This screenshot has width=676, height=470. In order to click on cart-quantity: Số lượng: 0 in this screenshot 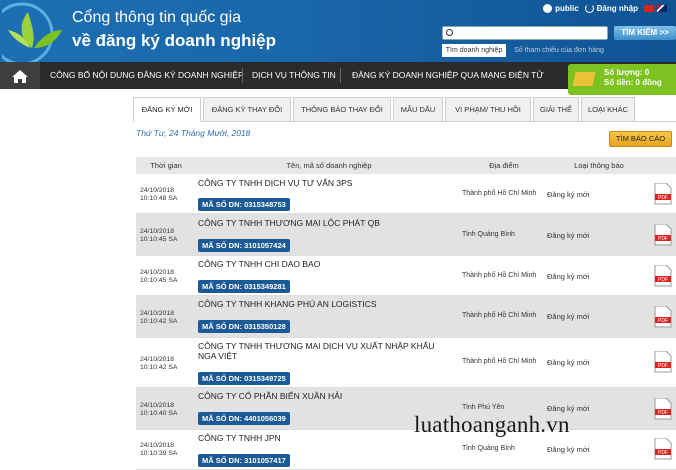, I will do `click(627, 72)`.